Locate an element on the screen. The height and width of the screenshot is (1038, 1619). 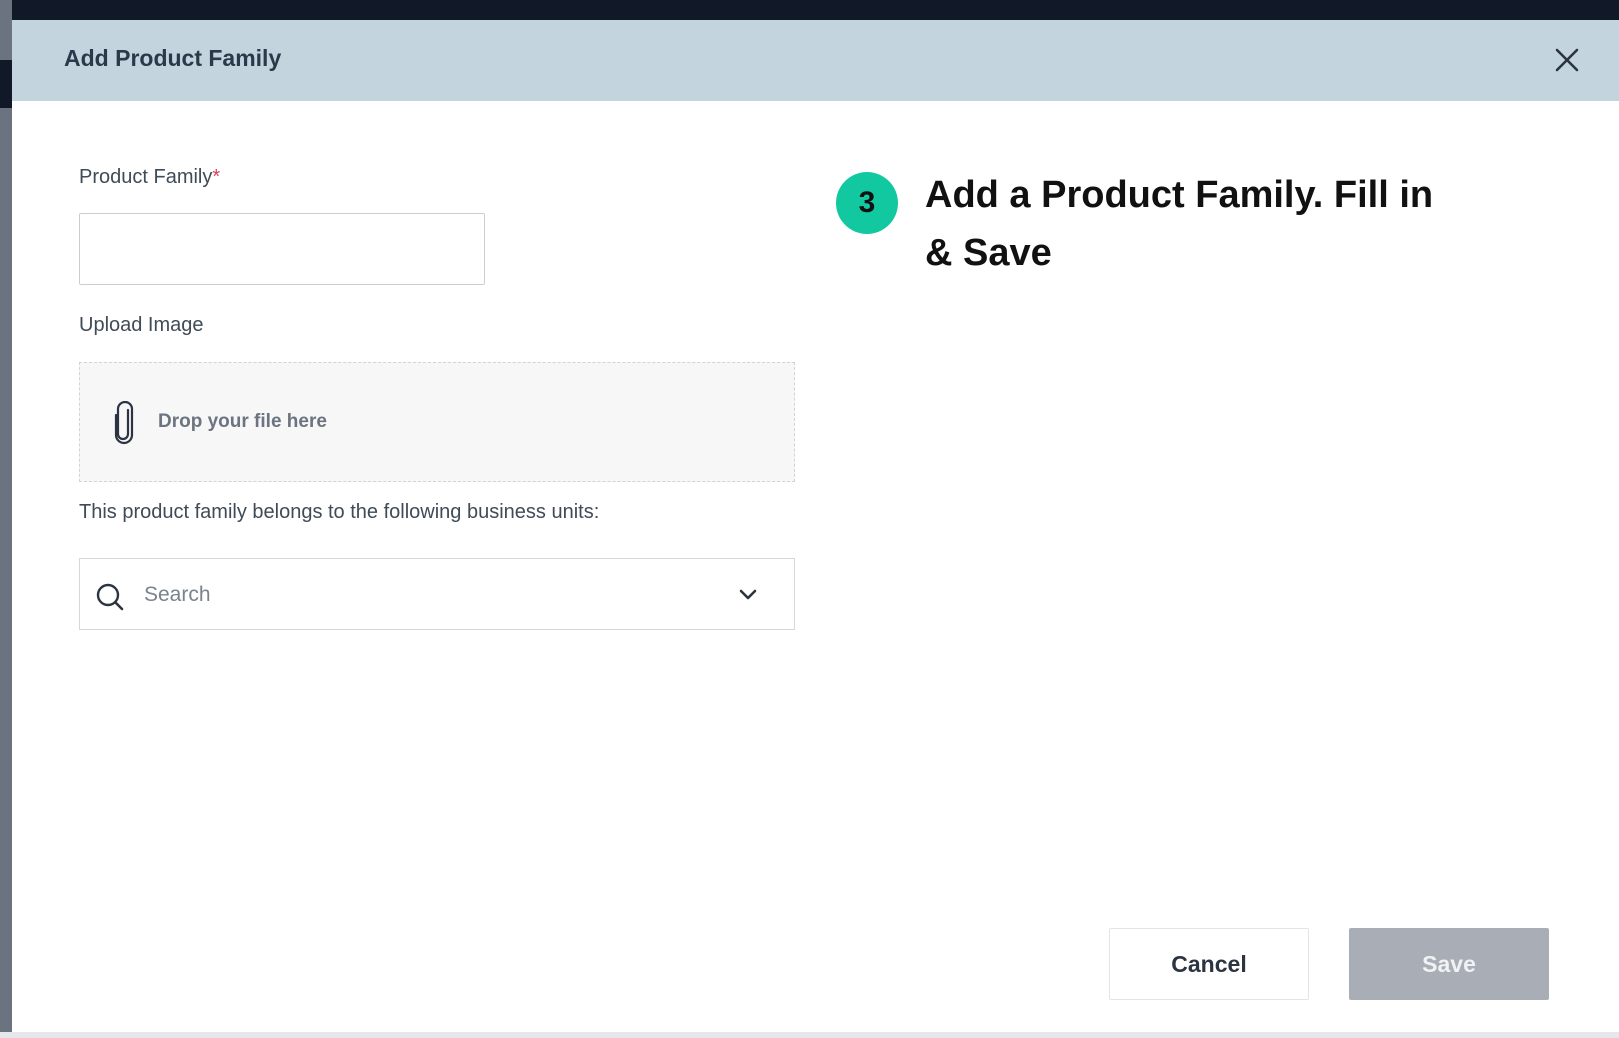
close-button is located at coordinates (1567, 60).